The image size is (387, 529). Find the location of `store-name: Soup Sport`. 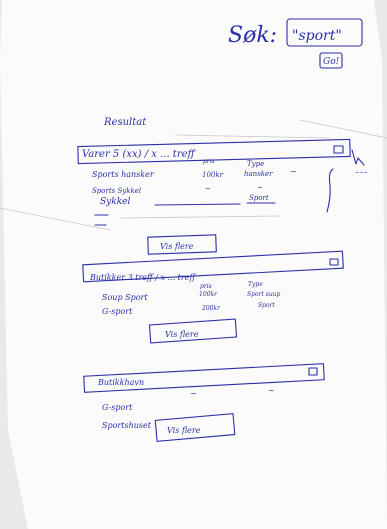

store-name: Soup Sport is located at coordinates (125, 297).